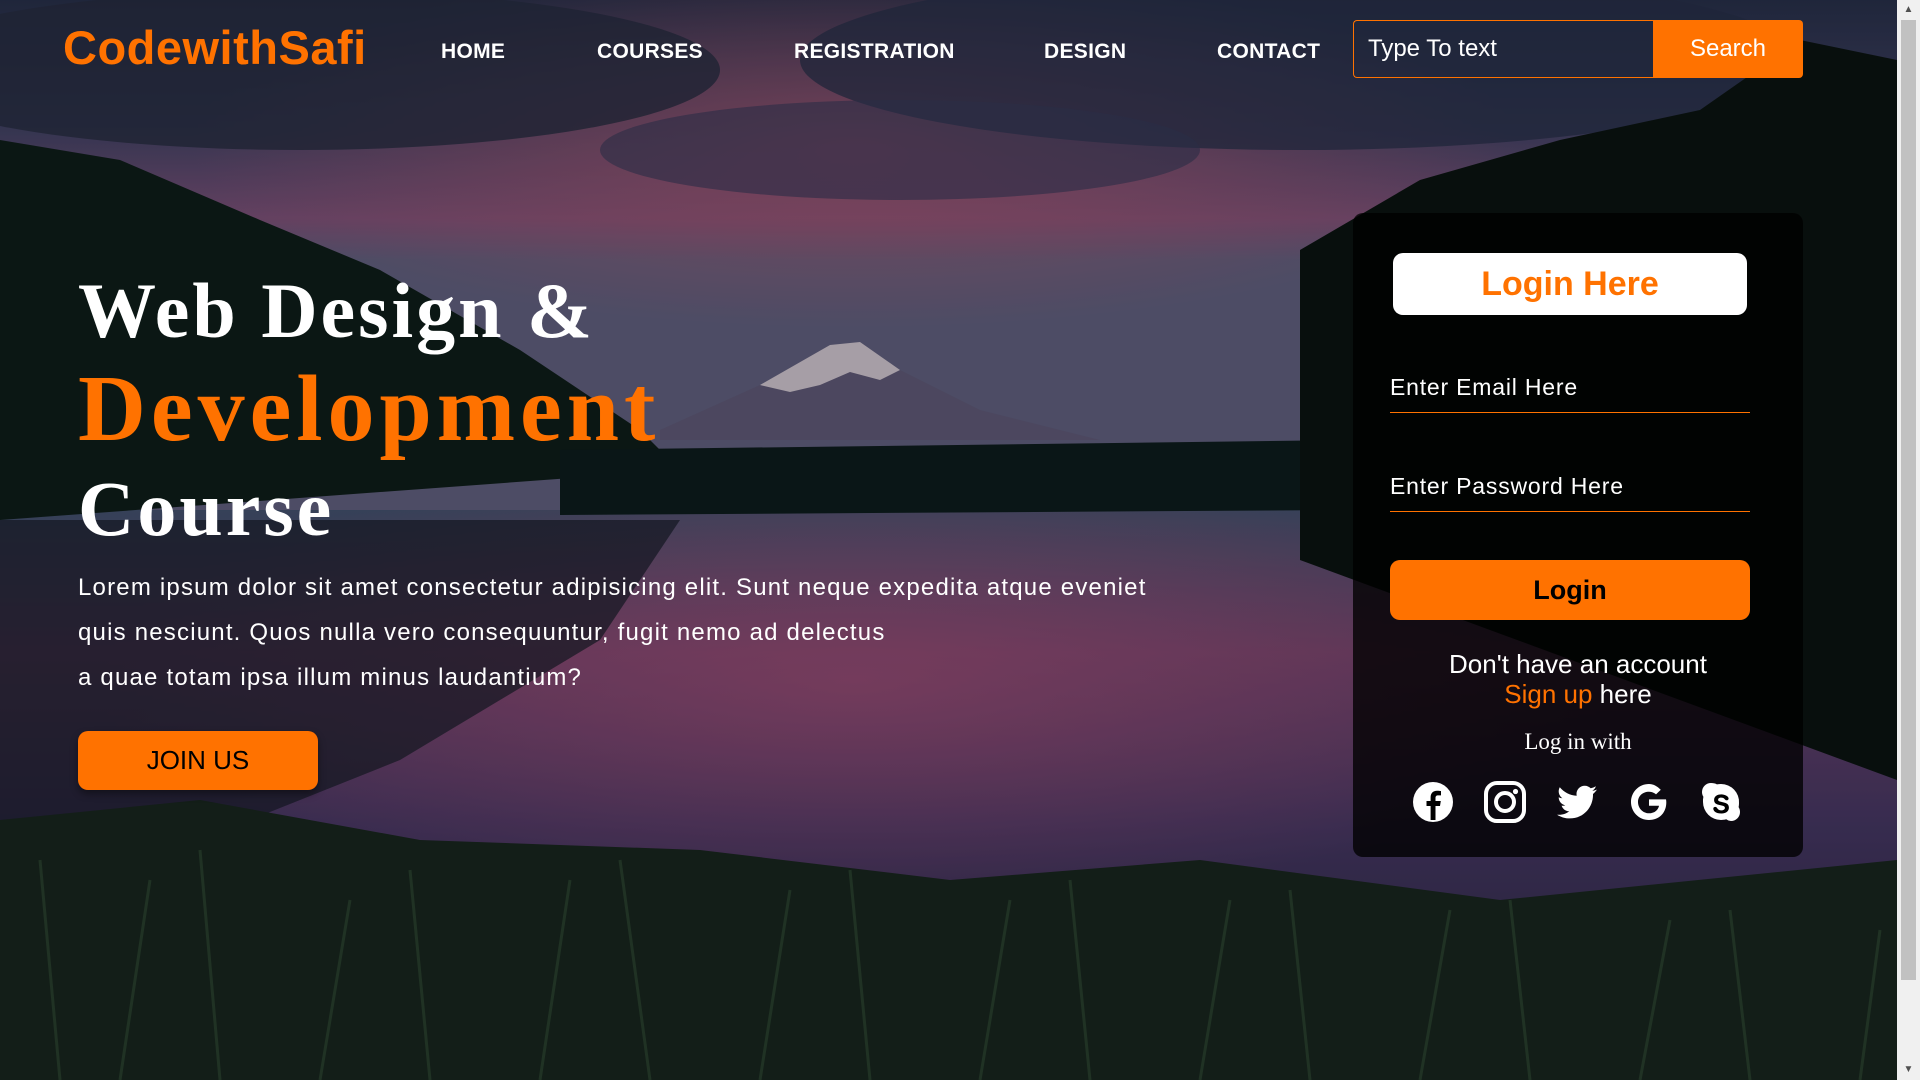 This screenshot has width=1920, height=1080. I want to click on password-field, so click(1570, 486).